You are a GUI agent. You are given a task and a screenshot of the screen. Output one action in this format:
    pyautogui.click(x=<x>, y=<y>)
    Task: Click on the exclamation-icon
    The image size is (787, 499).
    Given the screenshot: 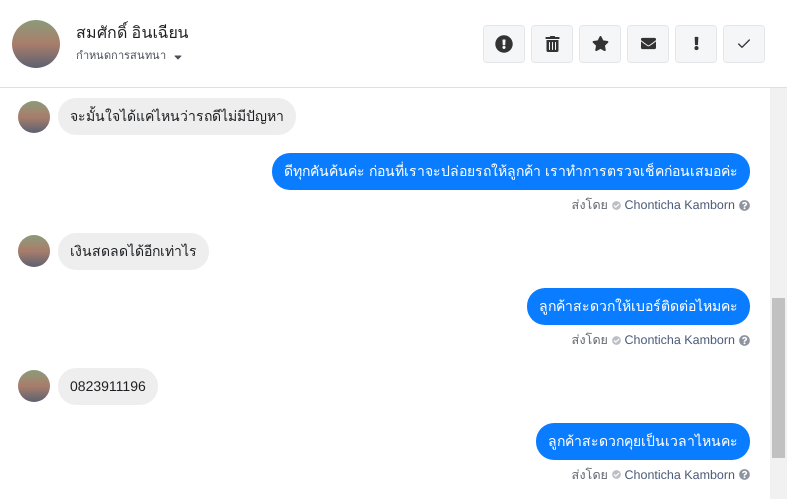 What is the action you would take?
    pyautogui.click(x=696, y=43)
    